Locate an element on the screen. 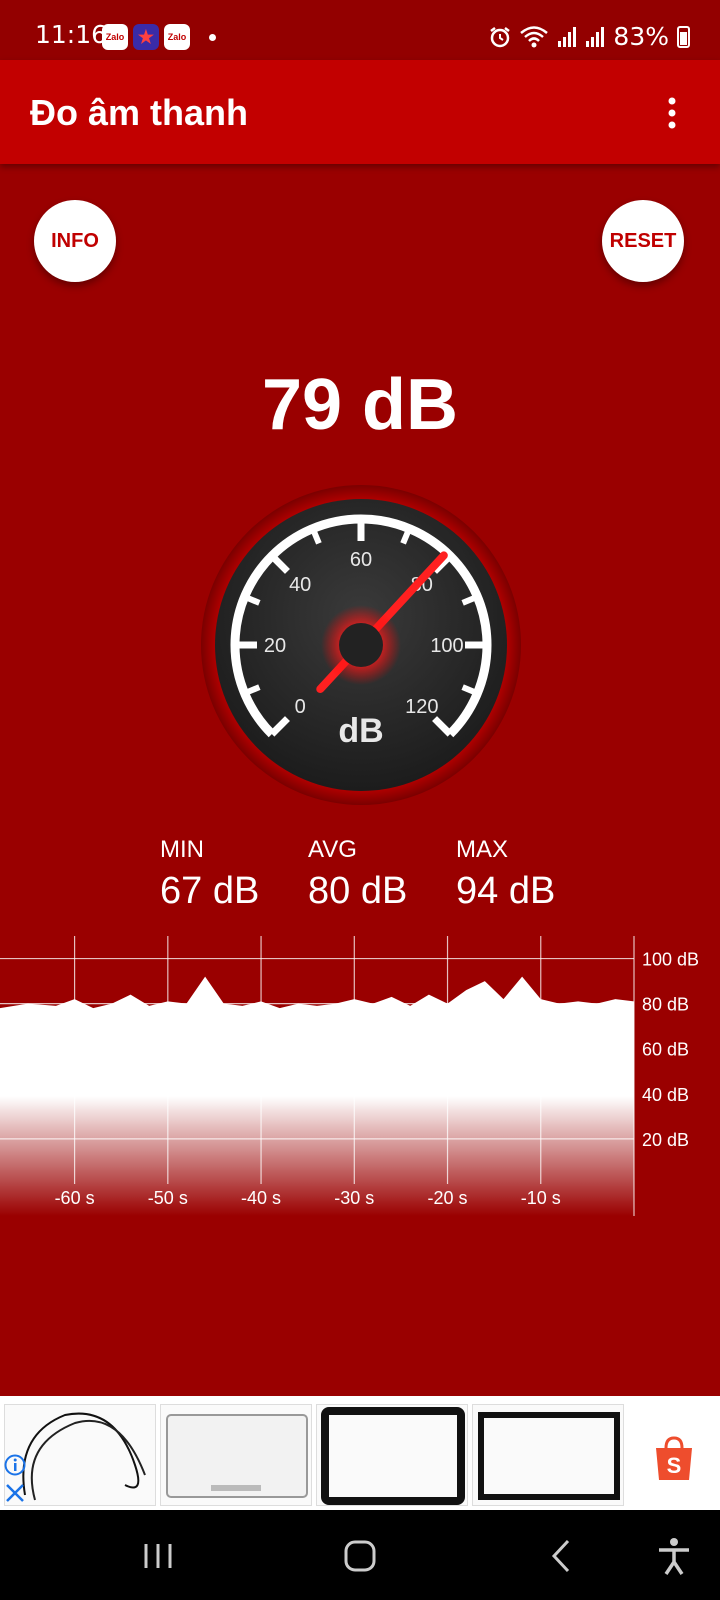  notification-dot is located at coordinates (212, 37).